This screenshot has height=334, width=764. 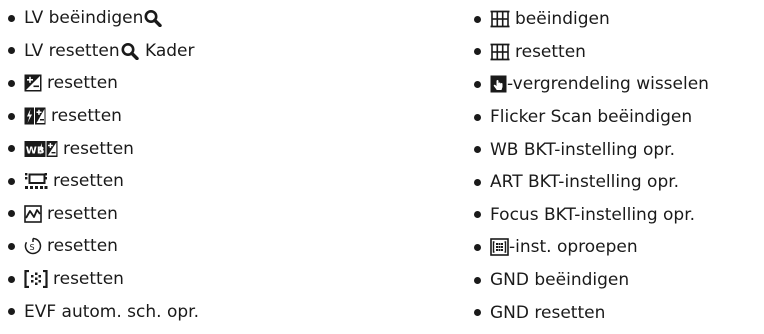 I want to click on item-text: Flicker Scan beëindigen, so click(x=591, y=117).